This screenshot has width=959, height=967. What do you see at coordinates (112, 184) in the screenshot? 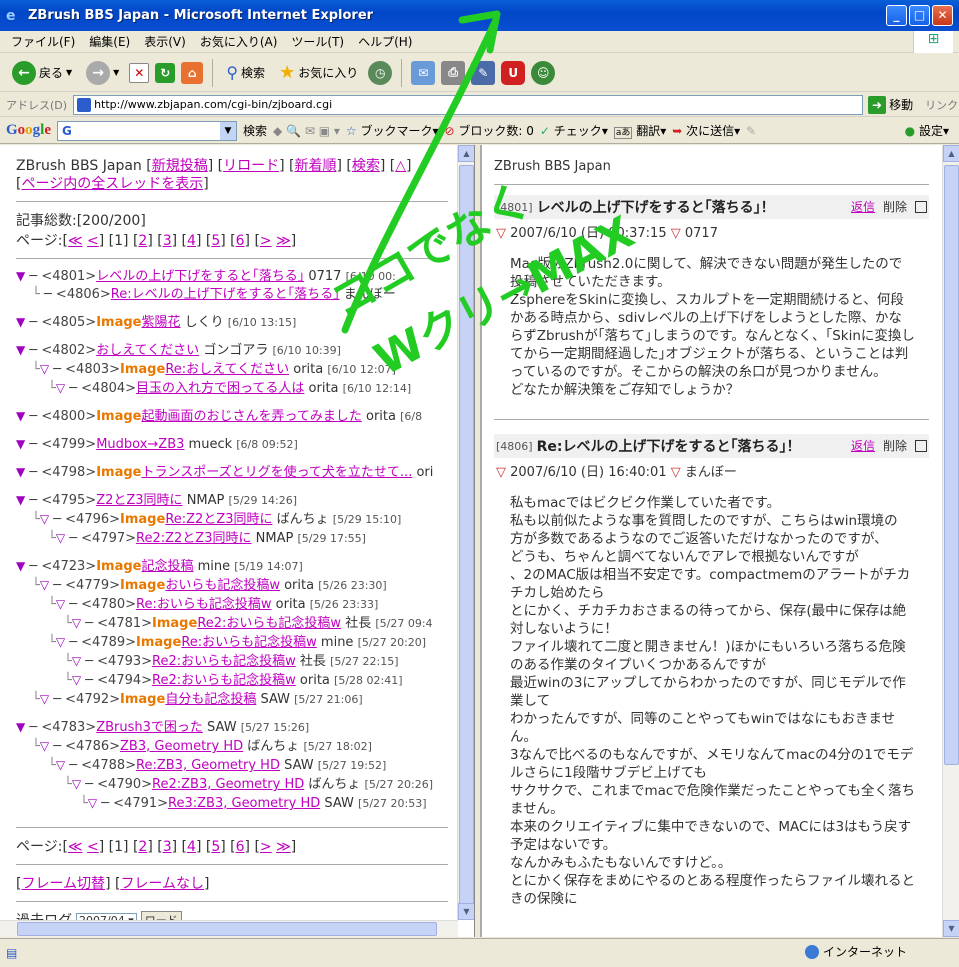
I see `show-all-threads-link: ページ内の全スレッドを表示` at bounding box center [112, 184].